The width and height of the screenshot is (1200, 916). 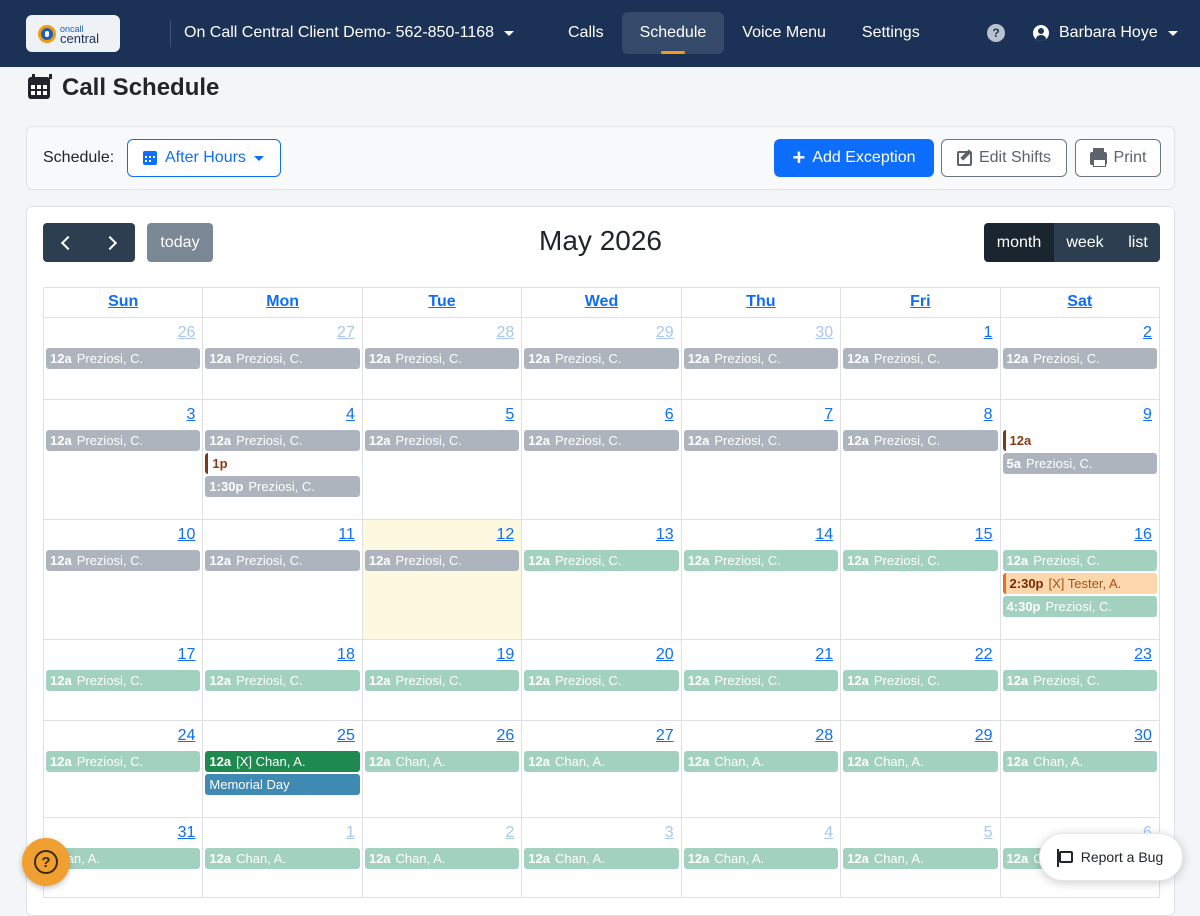 What do you see at coordinates (283, 680) in the screenshot?
I see `day-cell: 18 12a Preziosi, C.` at bounding box center [283, 680].